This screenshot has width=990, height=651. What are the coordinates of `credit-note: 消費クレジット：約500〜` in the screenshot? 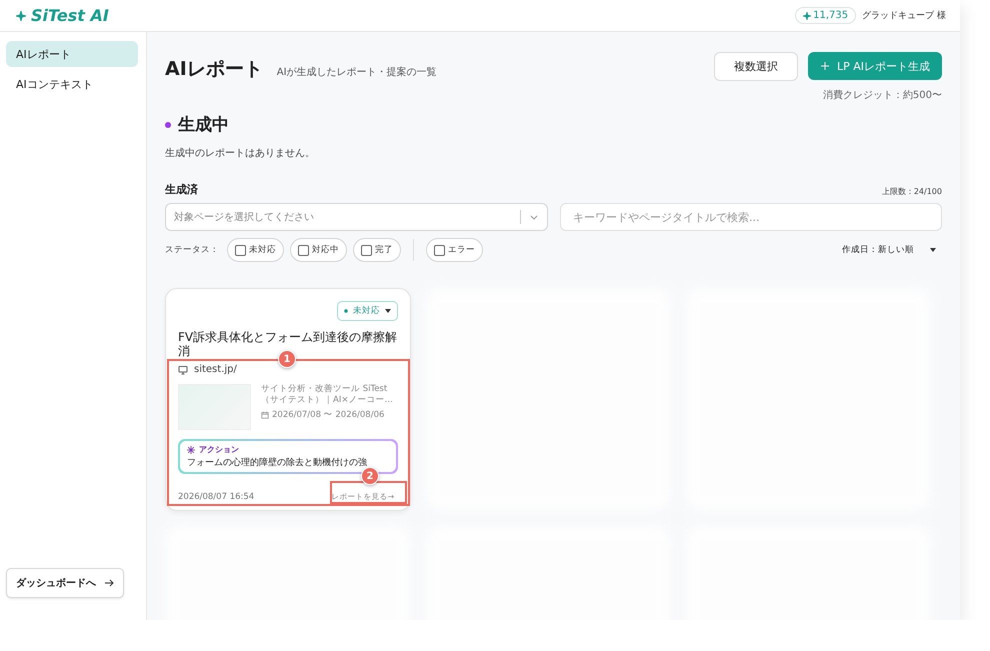 It's located at (882, 95).